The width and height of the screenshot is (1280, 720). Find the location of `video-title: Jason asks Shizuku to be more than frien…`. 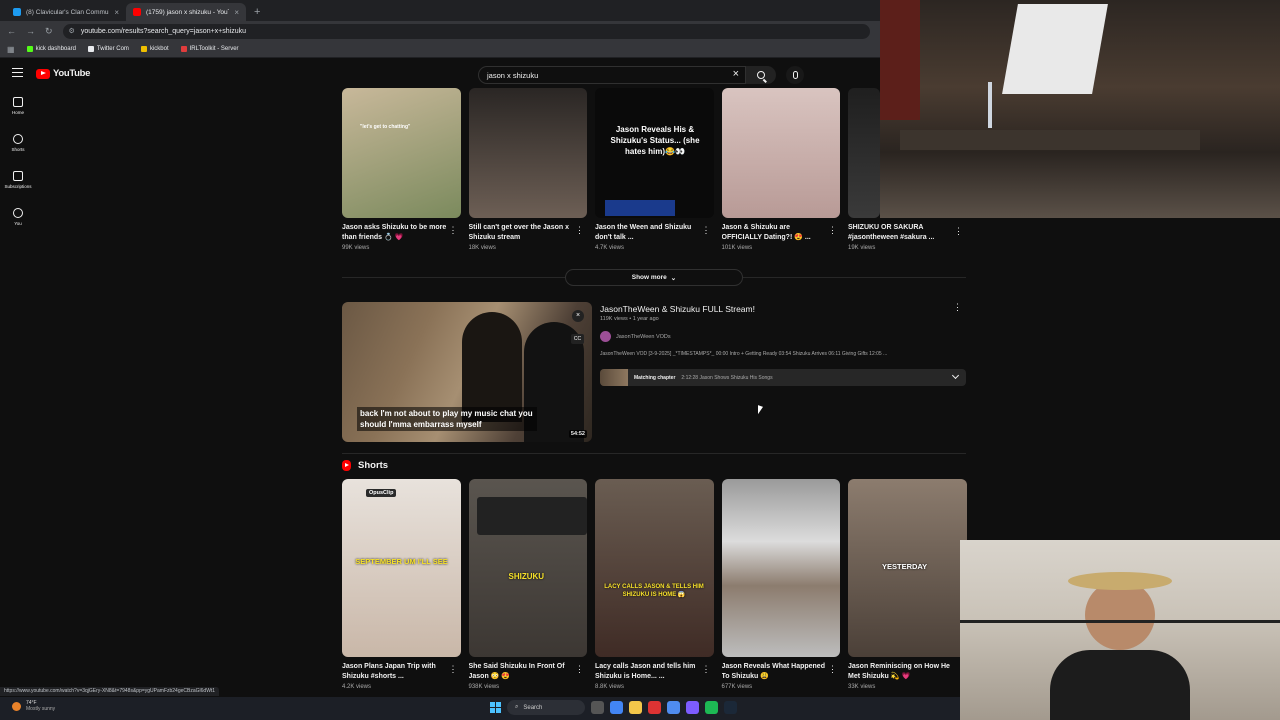

video-title: Jason asks Shizuku to be more than frien… is located at coordinates (401, 232).